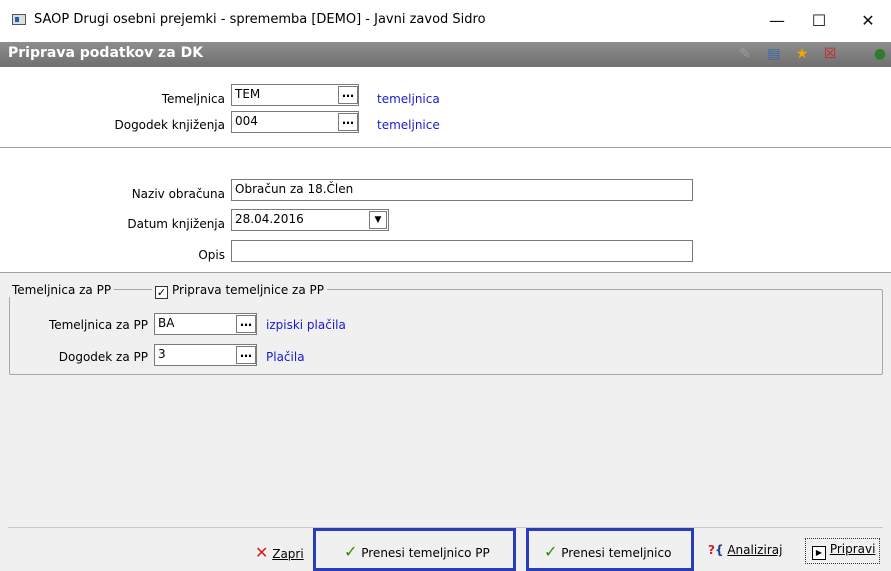 The width and height of the screenshot is (891, 571). What do you see at coordinates (169, 125) in the screenshot?
I see `dogodek-label: Dogodek knjiženja` at bounding box center [169, 125].